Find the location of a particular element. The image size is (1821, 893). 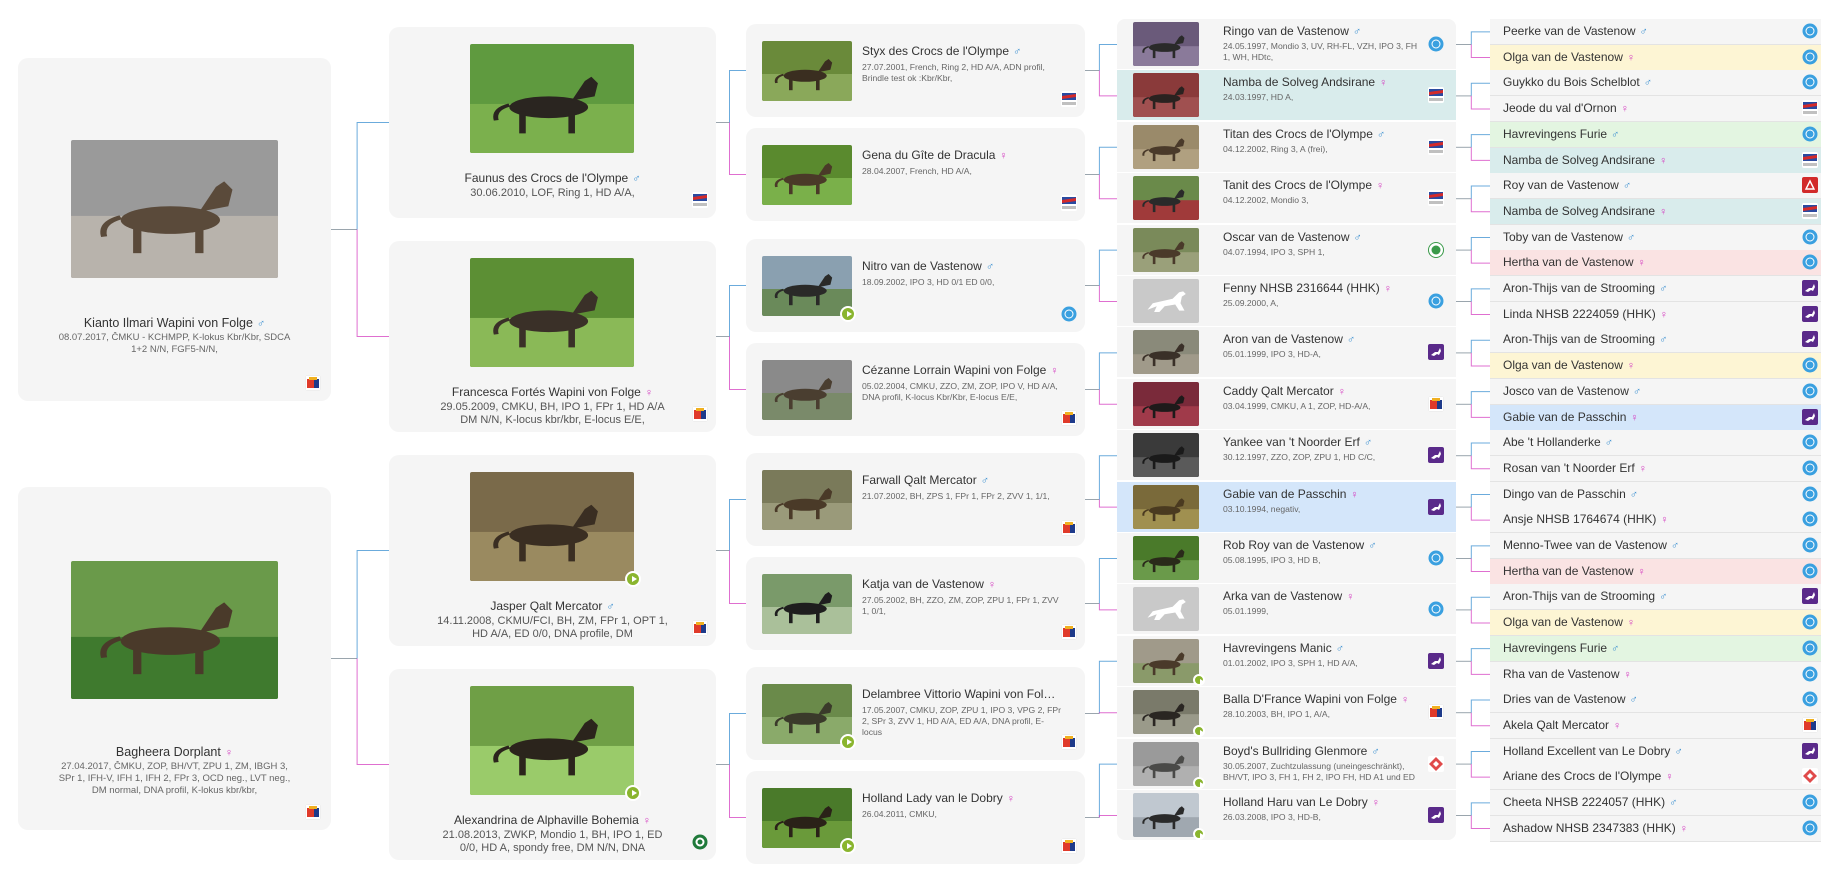

pedigree-row-gen5: Hertha van de Vastenow ♀ is located at coordinates (1655, 572).